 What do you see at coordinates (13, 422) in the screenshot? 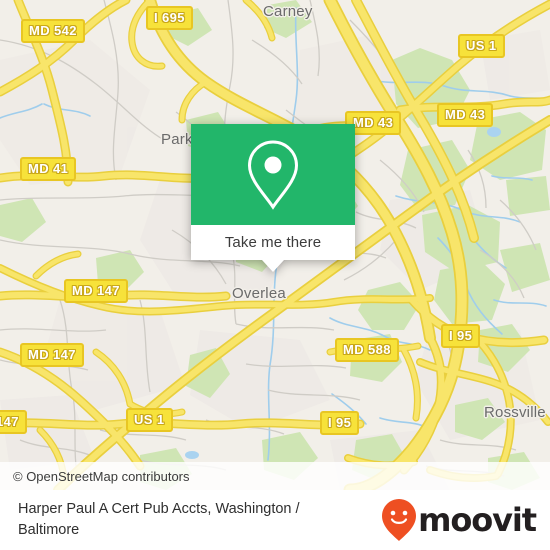
I see `road-shield-147-clipped: 147` at bounding box center [13, 422].